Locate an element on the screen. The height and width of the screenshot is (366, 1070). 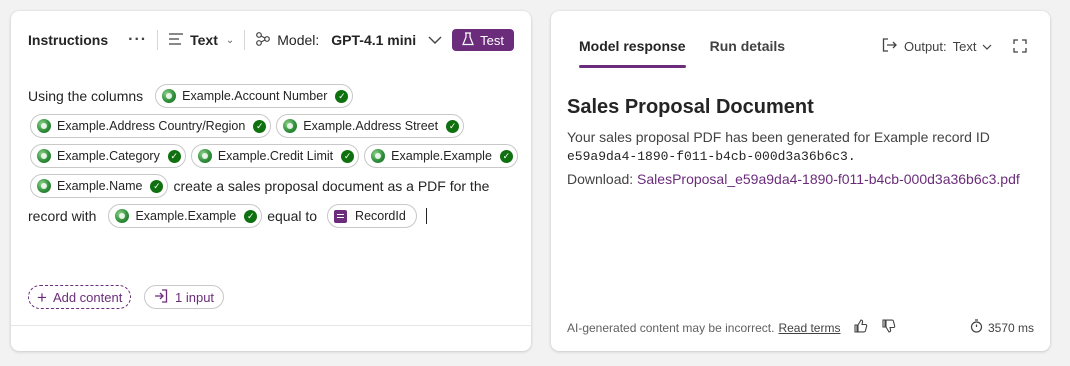
stopwatch-icon is located at coordinates (976, 327).